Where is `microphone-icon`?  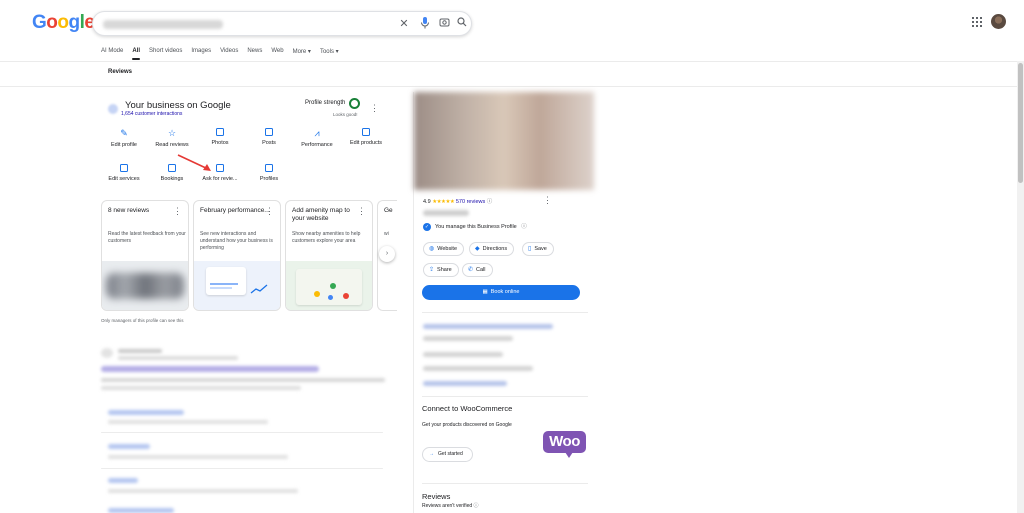 microphone-icon is located at coordinates (425, 24).